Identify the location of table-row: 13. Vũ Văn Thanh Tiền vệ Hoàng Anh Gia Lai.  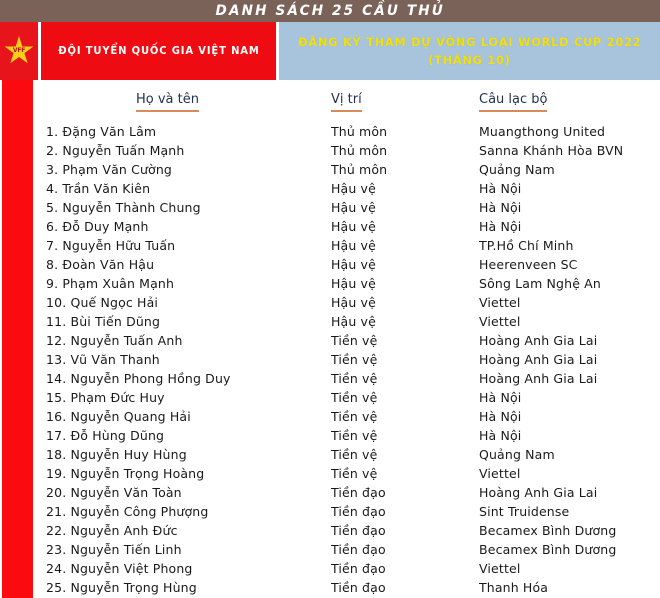
(346, 359).